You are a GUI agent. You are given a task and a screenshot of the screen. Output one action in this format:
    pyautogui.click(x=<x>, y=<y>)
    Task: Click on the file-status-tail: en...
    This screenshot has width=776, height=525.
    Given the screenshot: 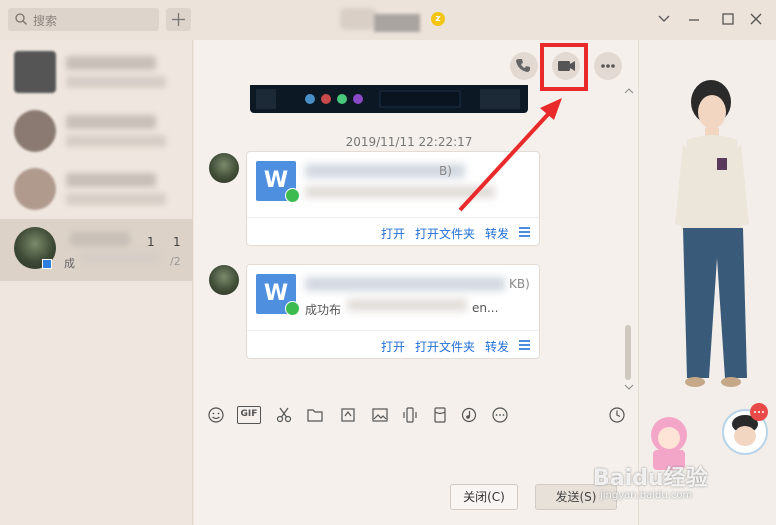 What is the action you would take?
    pyautogui.click(x=485, y=308)
    